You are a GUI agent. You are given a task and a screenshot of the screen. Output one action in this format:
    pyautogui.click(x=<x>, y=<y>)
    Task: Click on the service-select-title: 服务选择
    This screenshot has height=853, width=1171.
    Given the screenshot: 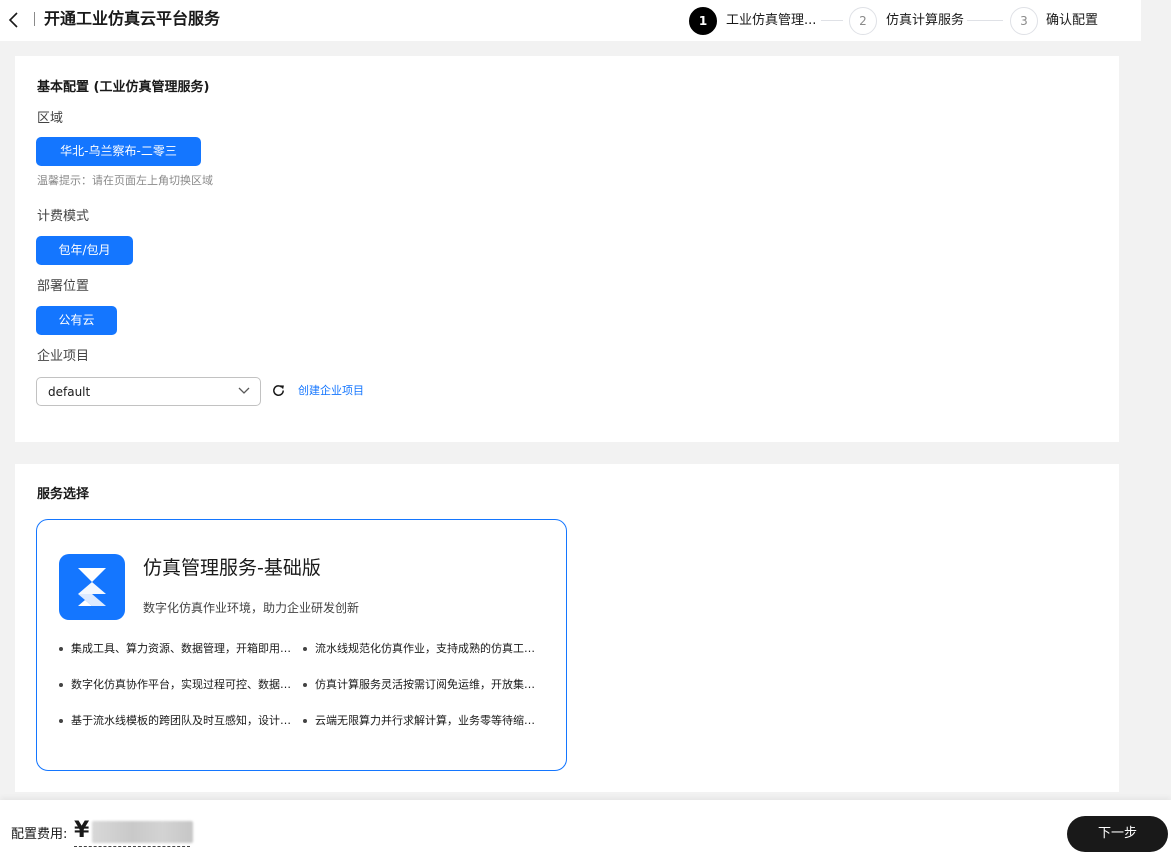 What is the action you would take?
    pyautogui.click(x=63, y=494)
    